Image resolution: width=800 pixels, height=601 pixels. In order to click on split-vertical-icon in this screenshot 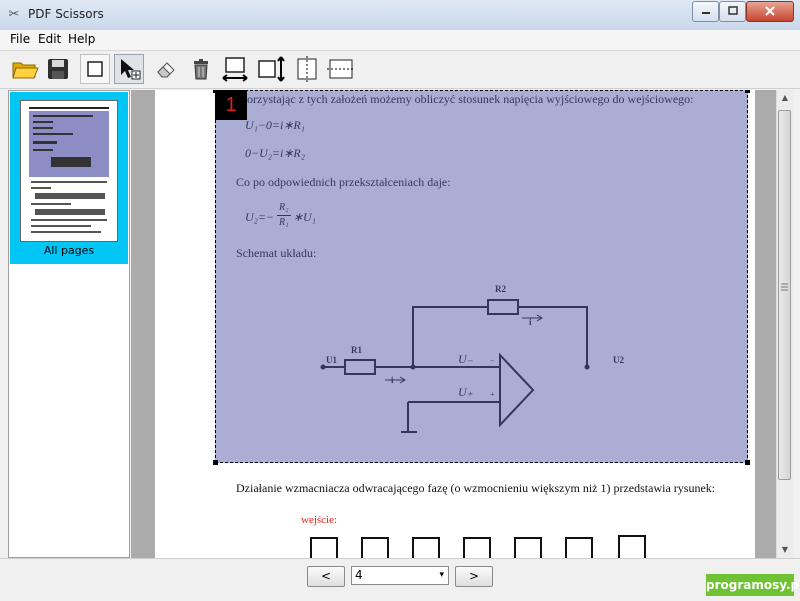, I will do `click(307, 69)`.